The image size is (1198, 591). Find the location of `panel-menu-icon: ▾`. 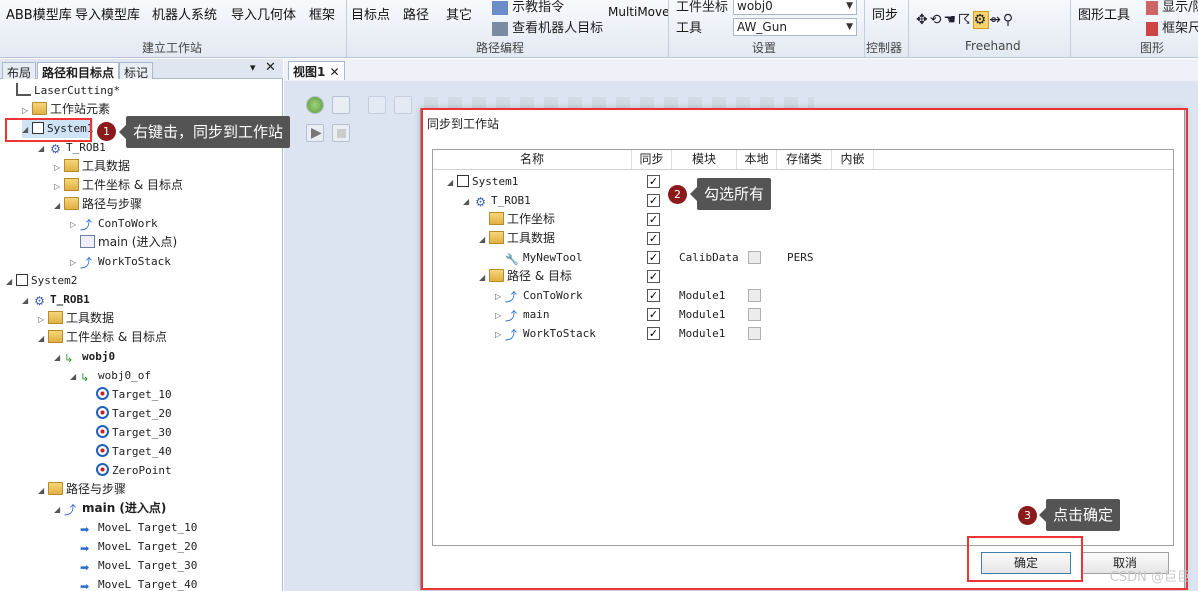

panel-menu-icon: ▾ is located at coordinates (253, 67).